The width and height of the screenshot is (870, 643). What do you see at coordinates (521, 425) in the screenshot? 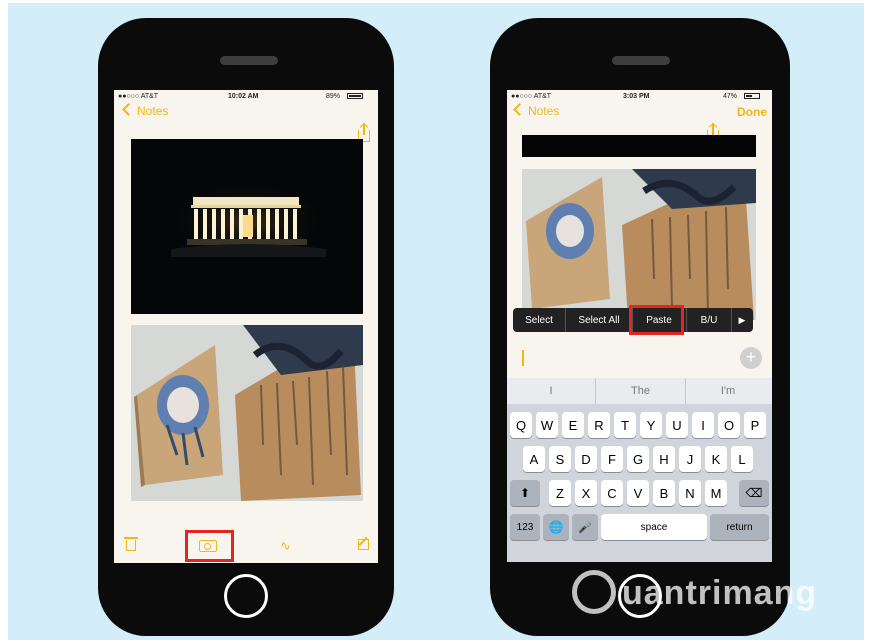
I see `key: Q` at bounding box center [521, 425].